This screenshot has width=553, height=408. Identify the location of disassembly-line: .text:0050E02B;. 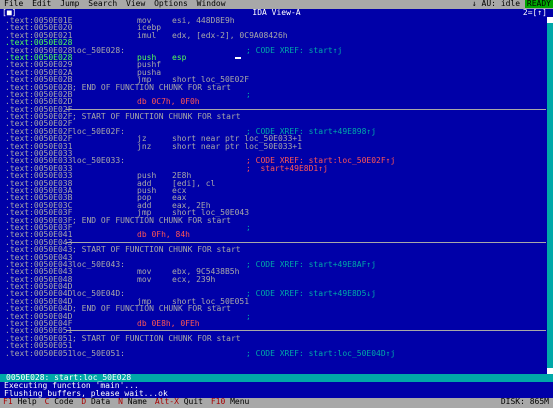
(273, 94).